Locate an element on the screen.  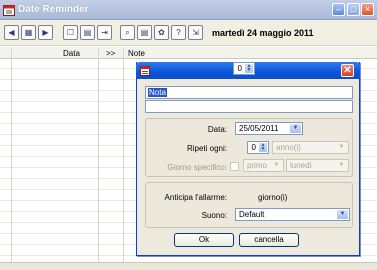
specific-ordinal-select: primo ▼ is located at coordinates (263, 165).